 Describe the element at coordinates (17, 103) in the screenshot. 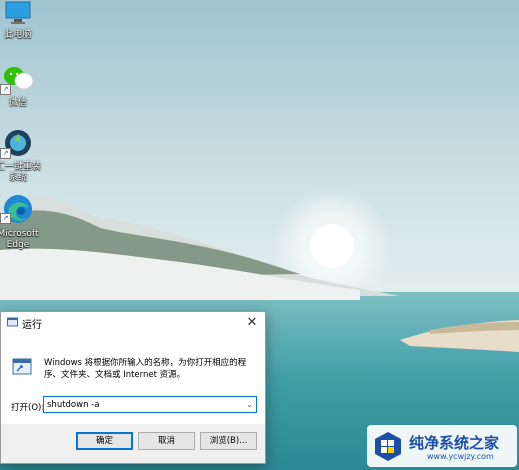

I see `desktop-icon-label: 微信` at that location.